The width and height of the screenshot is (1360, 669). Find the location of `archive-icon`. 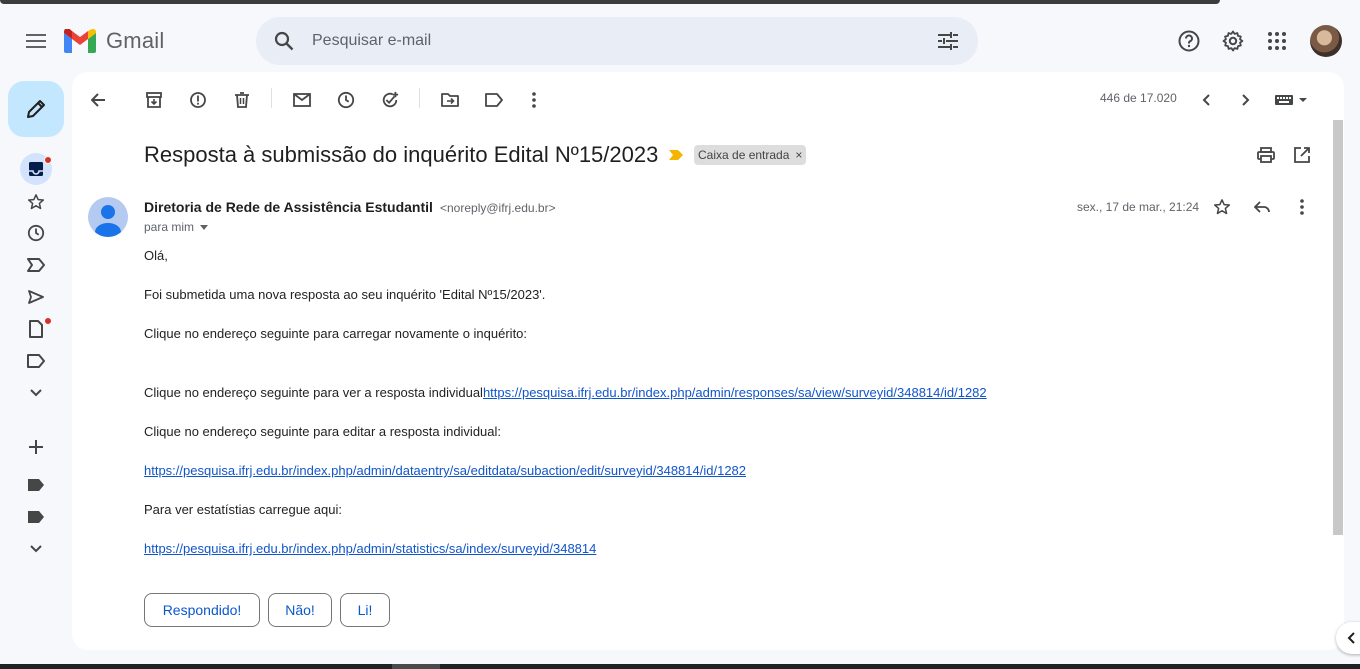

archive-icon is located at coordinates (154, 100).